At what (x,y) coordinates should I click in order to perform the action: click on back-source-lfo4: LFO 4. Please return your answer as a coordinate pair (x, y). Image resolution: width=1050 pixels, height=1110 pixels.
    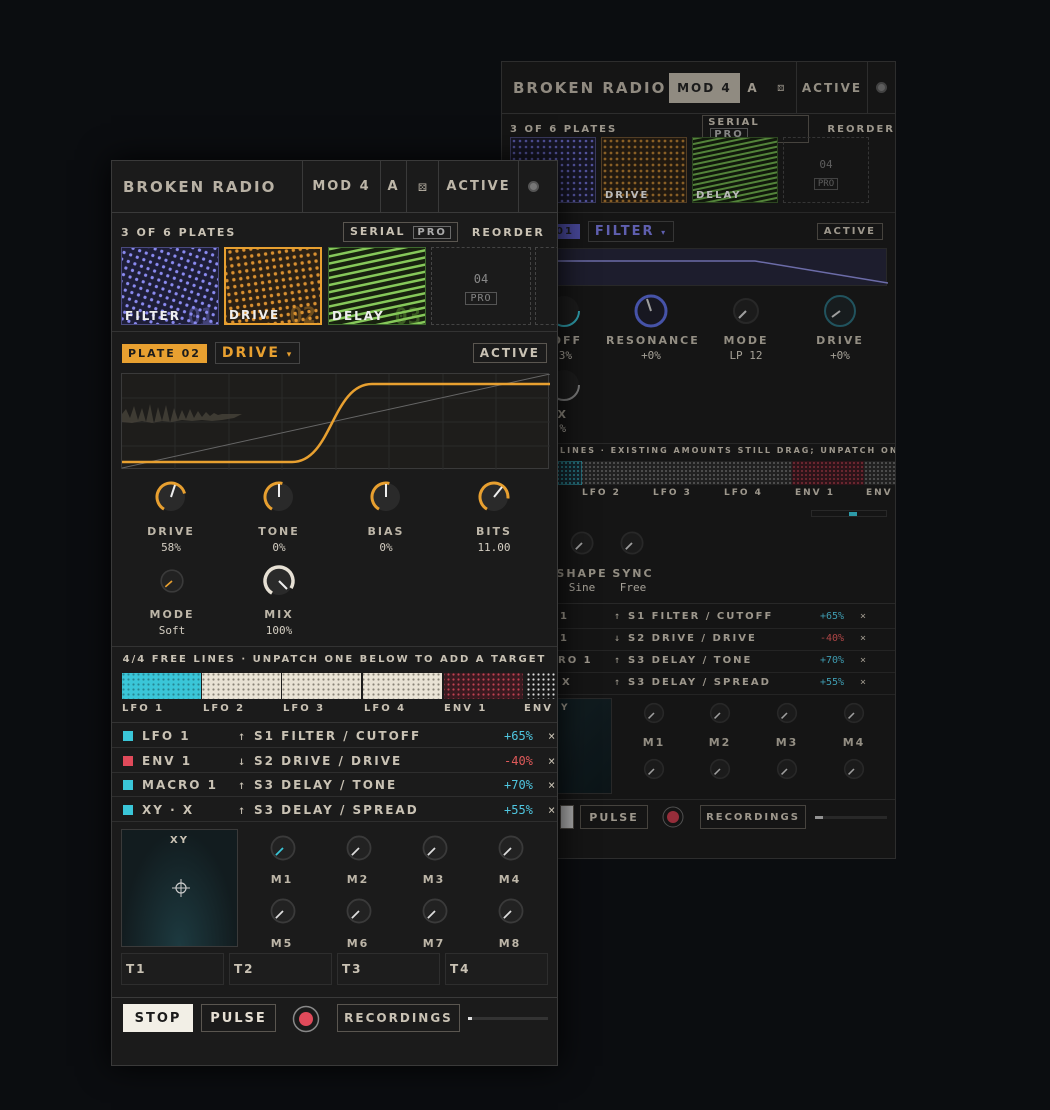
    Looking at the image, I should click on (743, 493).